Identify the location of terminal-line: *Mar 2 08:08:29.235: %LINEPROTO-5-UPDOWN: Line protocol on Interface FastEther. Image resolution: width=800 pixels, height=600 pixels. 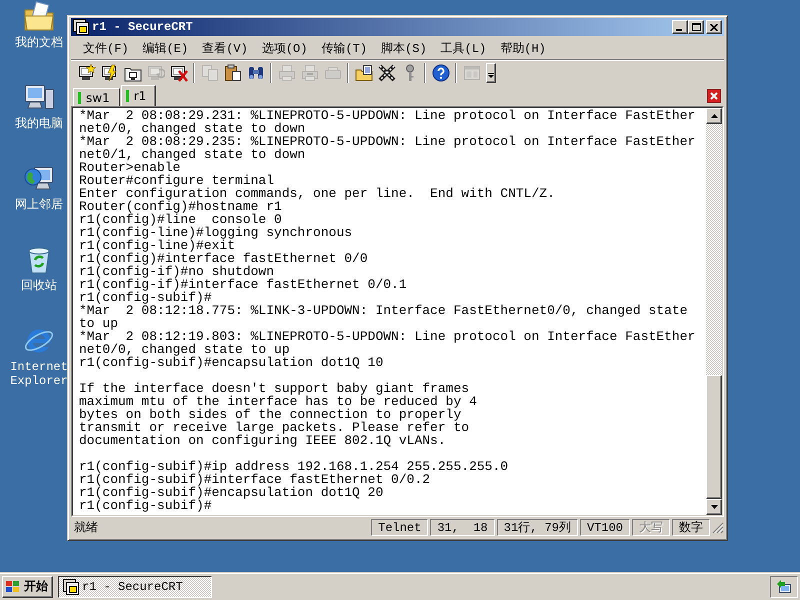
(387, 141).